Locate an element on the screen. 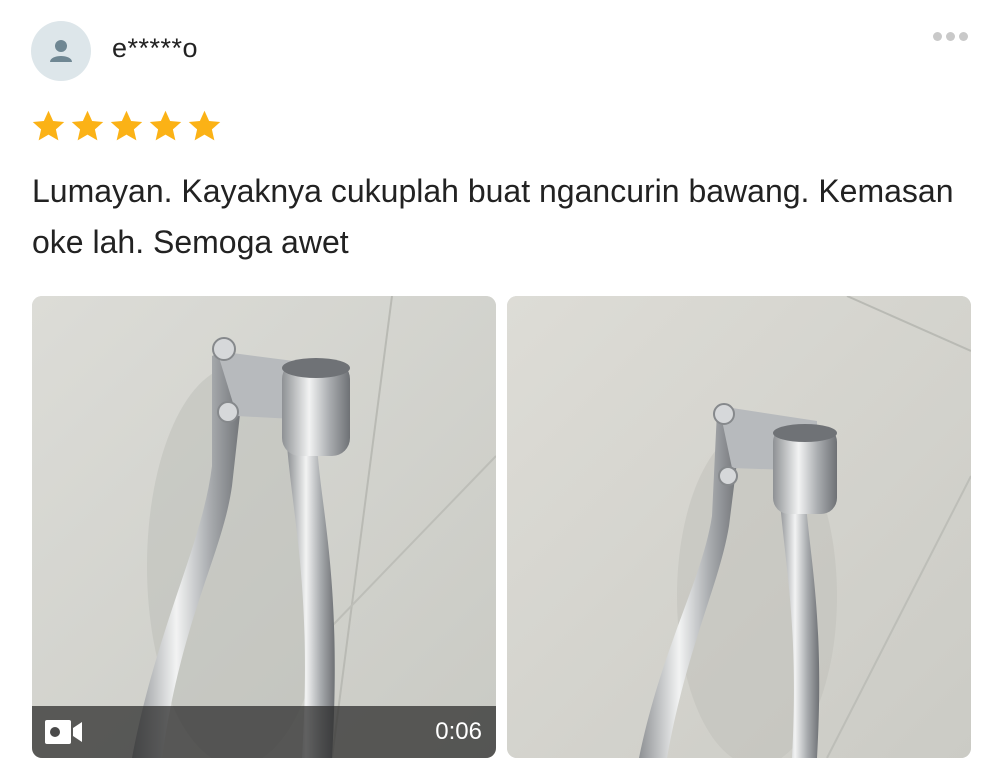 The width and height of the screenshot is (1000, 773). video-camera-icon is located at coordinates (63, 732).